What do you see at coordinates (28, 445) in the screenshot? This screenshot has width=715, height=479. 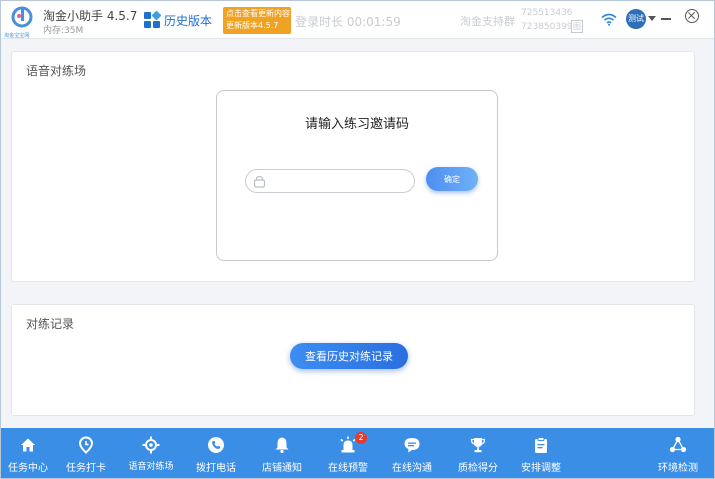 I see `home-icon` at bounding box center [28, 445].